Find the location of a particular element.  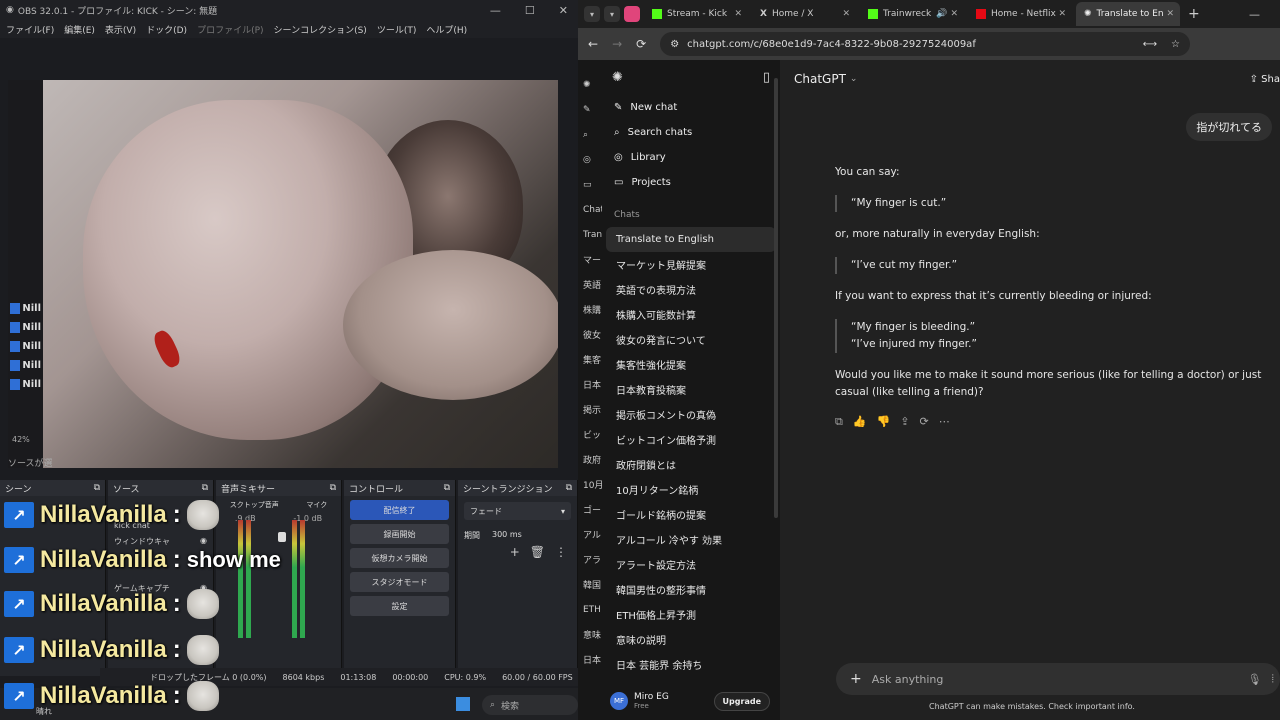

share-button: ⇪ Sha is located at coordinates (1265, 79).